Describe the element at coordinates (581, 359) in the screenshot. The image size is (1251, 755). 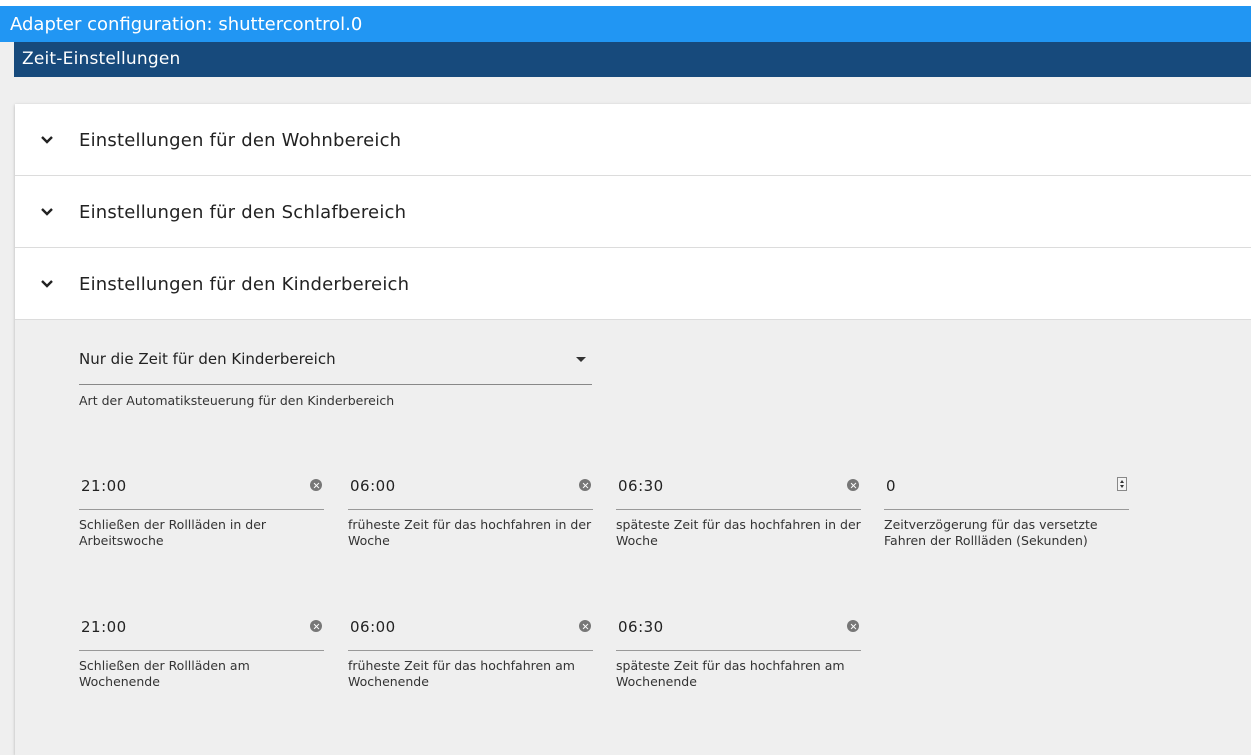
I see `dropdown-arrow-icon` at that location.